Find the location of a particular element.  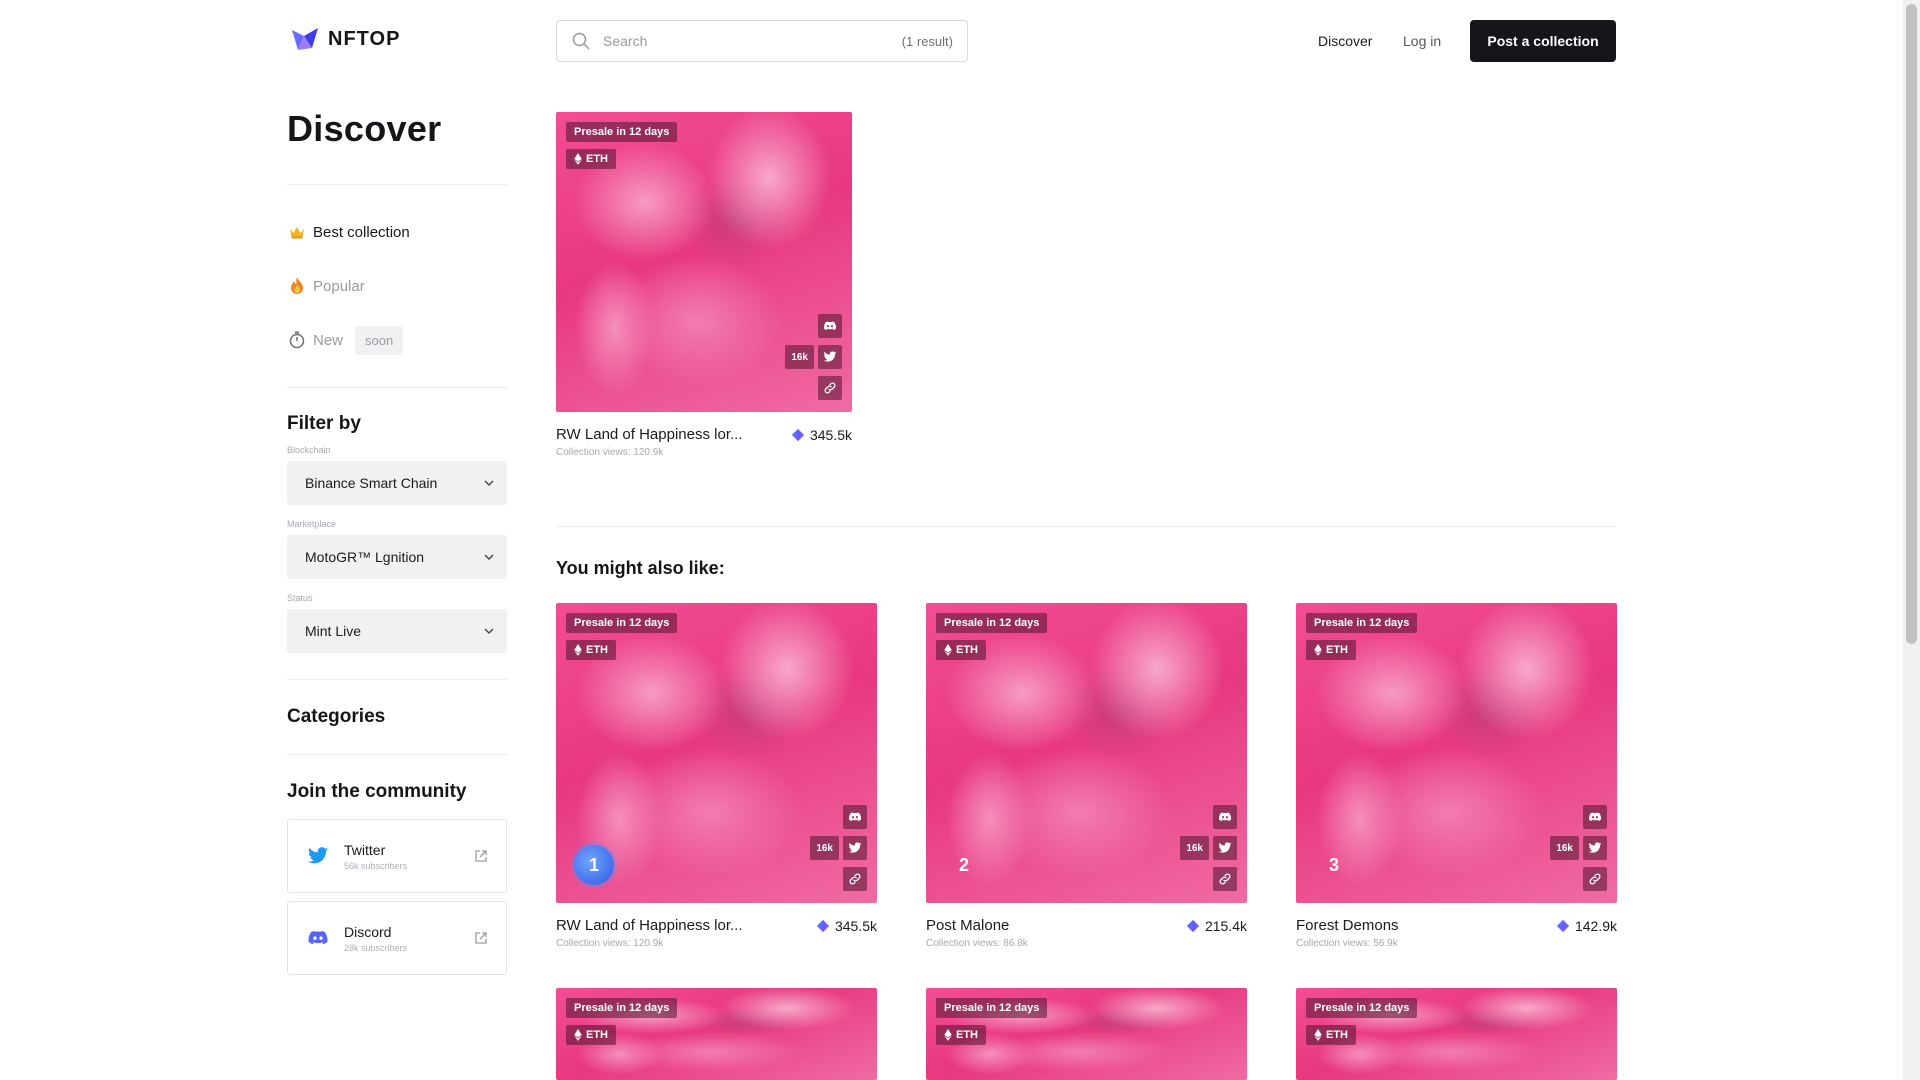

scrollbar is located at coordinates (1911, 540).